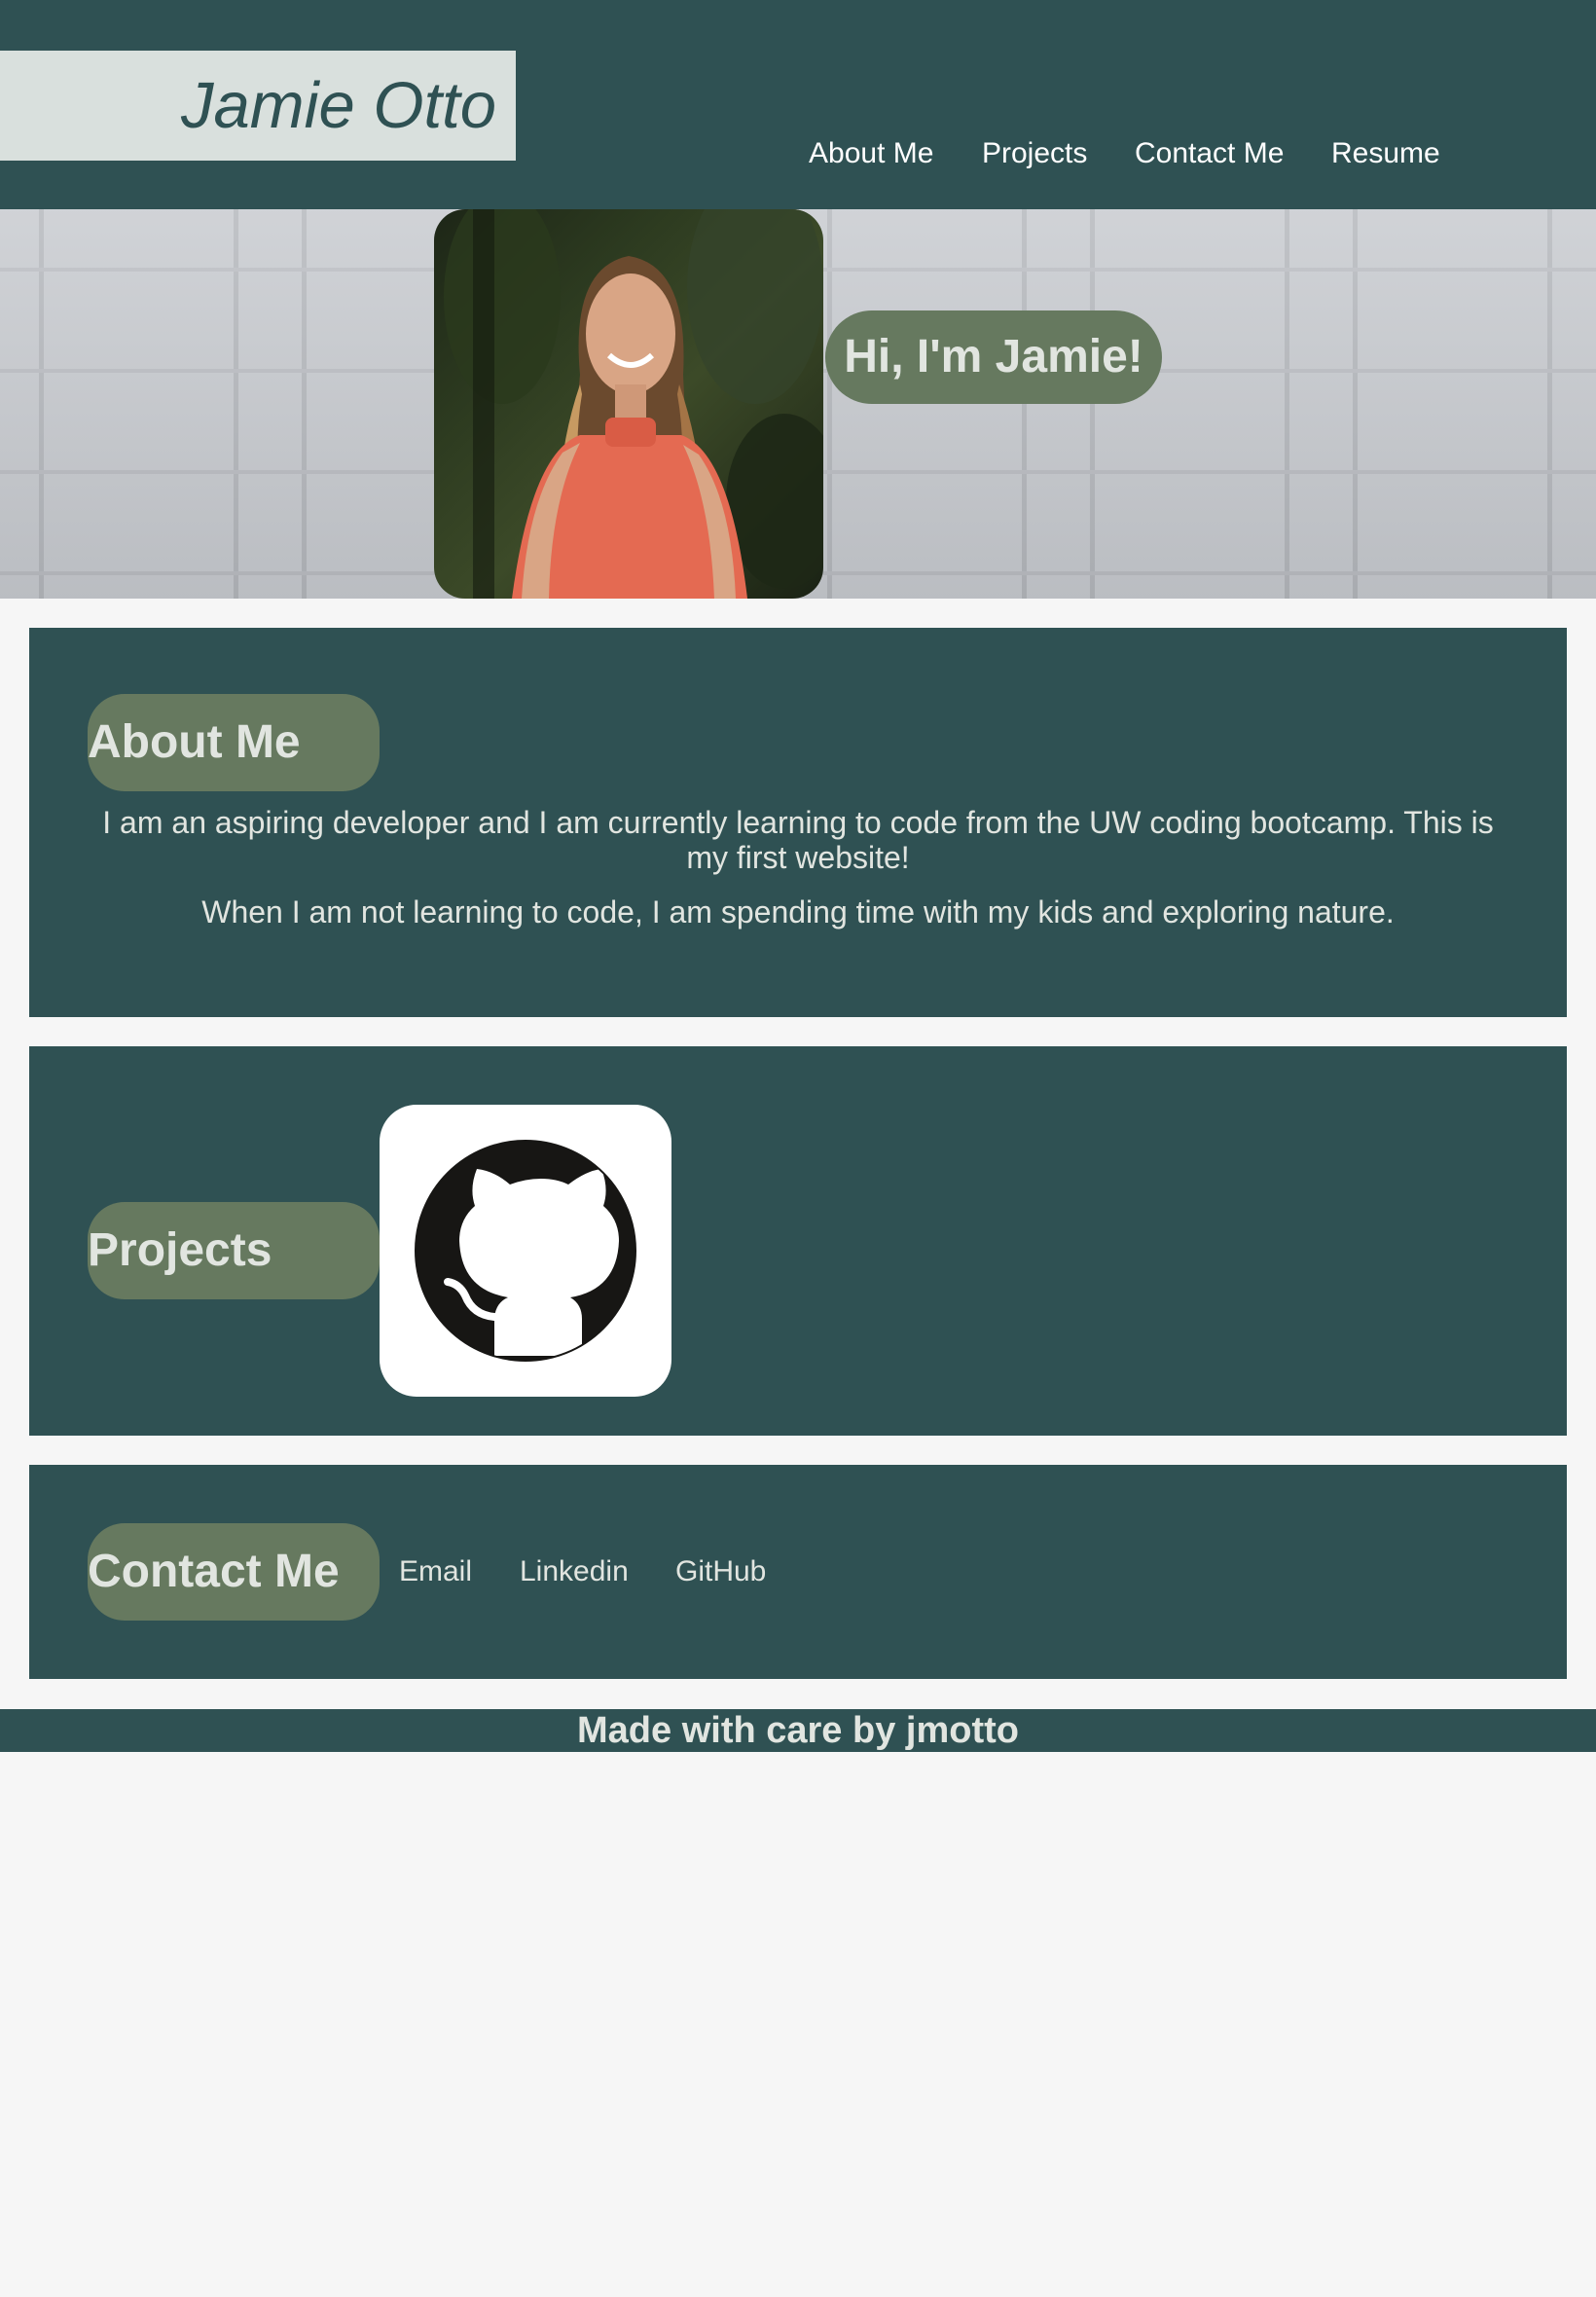 This screenshot has height=2297, width=1596. What do you see at coordinates (1385, 153) in the screenshot?
I see `nav-resume: Resume` at bounding box center [1385, 153].